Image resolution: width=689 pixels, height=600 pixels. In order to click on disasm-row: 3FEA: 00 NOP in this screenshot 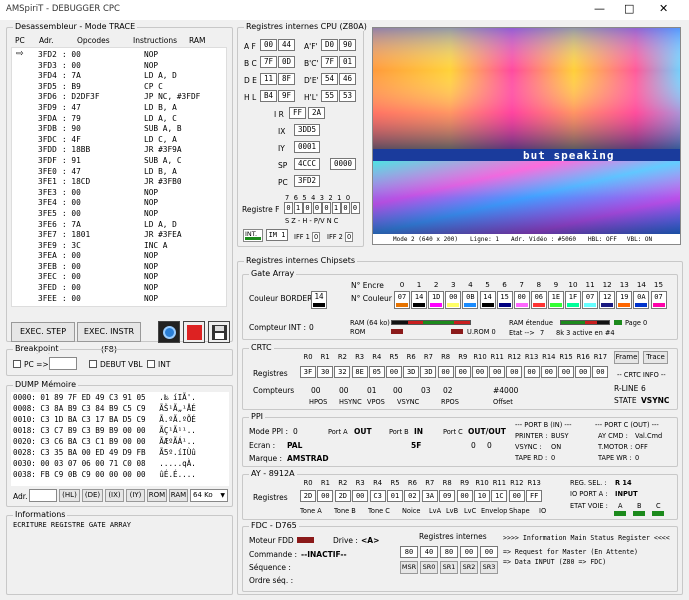, I will do `click(132, 256)`.